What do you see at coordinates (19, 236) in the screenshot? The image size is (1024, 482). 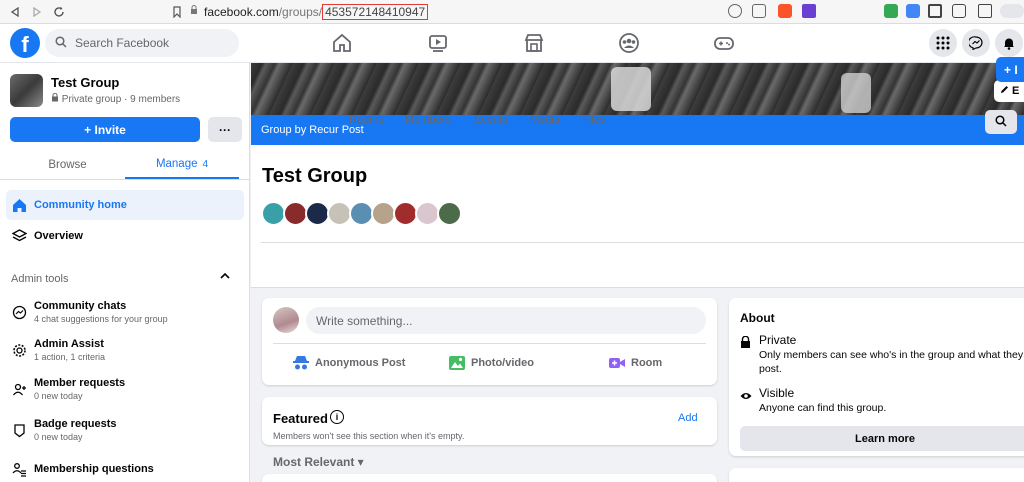 I see `layers-icon` at bounding box center [19, 236].